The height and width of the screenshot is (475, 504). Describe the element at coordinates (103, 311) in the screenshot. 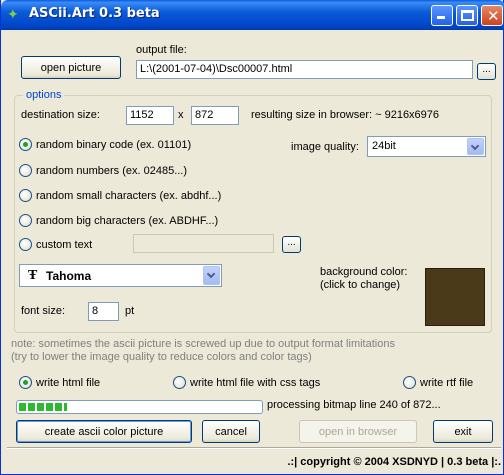

I see `font-size-field: 8` at that location.